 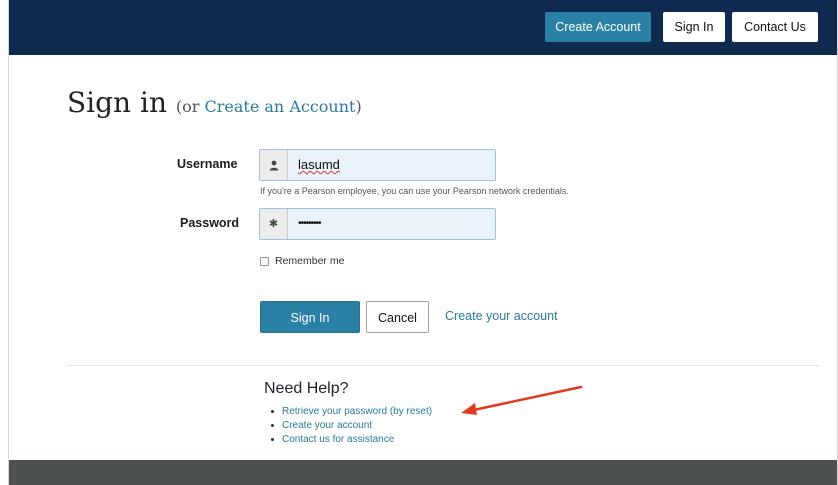 I want to click on section-divider, so click(x=443, y=365).